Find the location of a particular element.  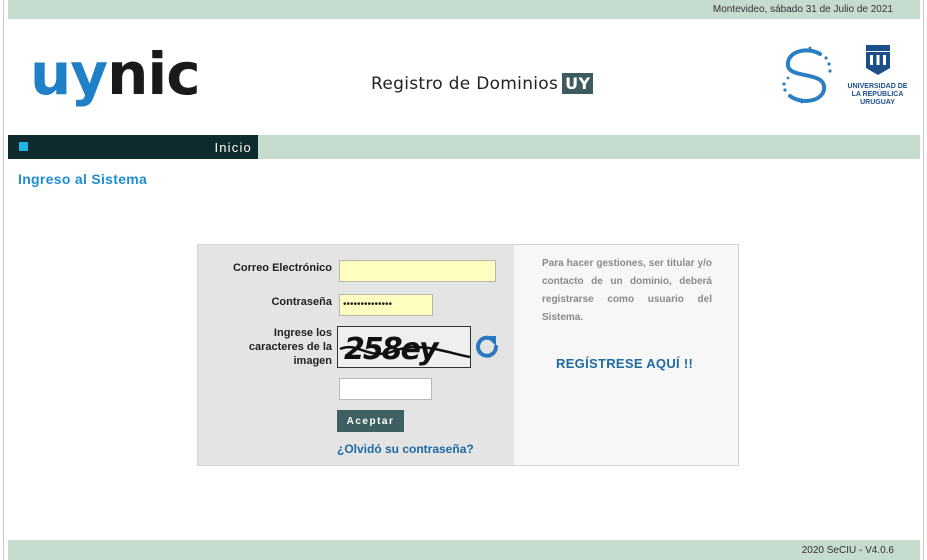

partner-logos: UNIVERSIDAD DE LA REPÚBLICA URUGUAY is located at coordinates (845, 75).